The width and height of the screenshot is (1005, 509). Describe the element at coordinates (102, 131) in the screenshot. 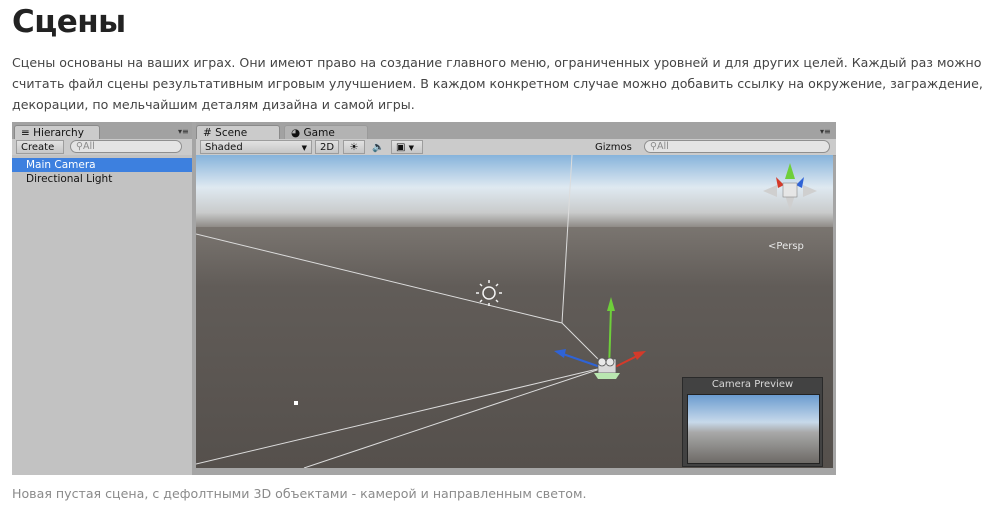

I see `hierarchy-tabstrip: ≡ Hierarchy ▾≡` at that location.